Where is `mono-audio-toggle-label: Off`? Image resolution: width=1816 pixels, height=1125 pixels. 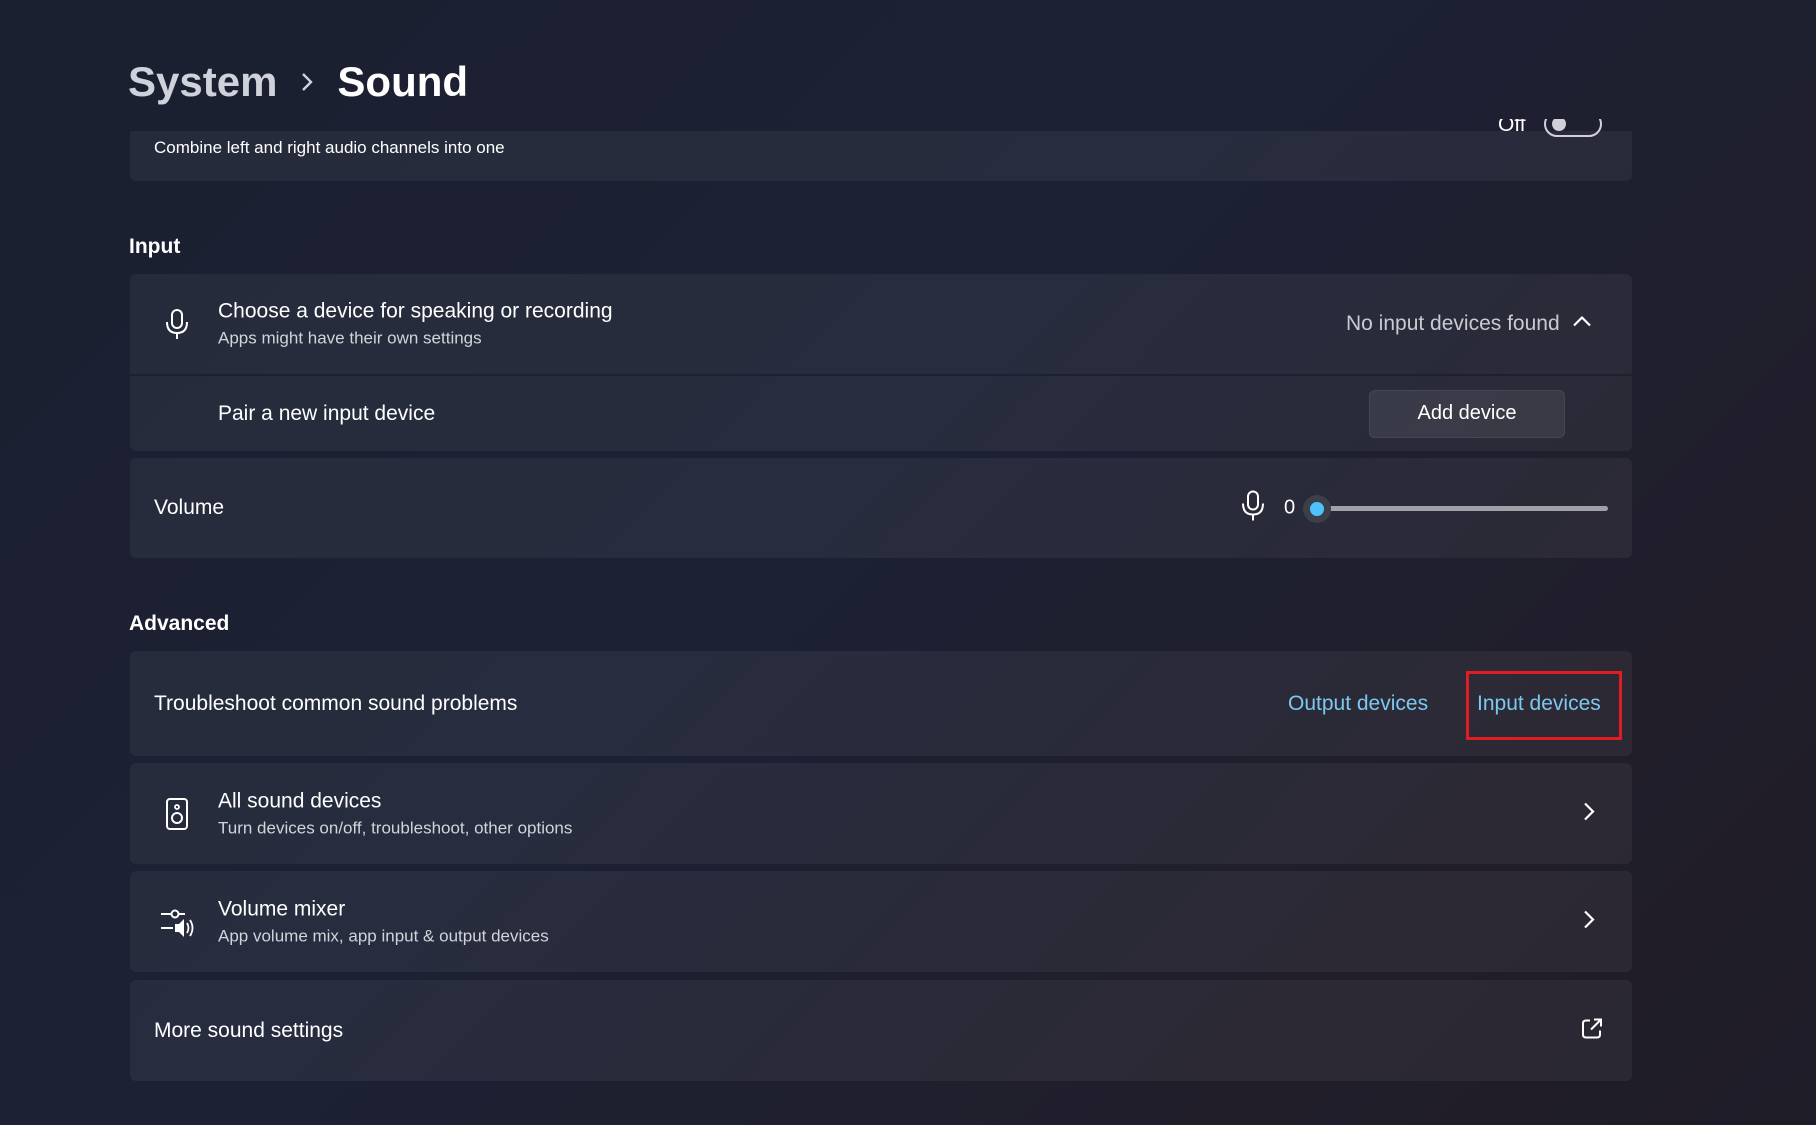
mono-audio-toggle-label: Off is located at coordinates (1512, 127).